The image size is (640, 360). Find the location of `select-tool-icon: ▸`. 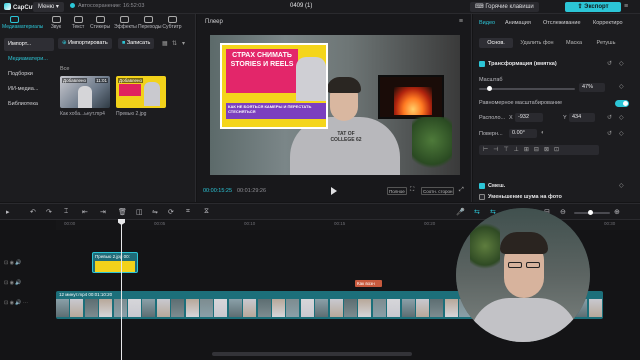

select-tool-icon: ▸ is located at coordinates (8, 212).